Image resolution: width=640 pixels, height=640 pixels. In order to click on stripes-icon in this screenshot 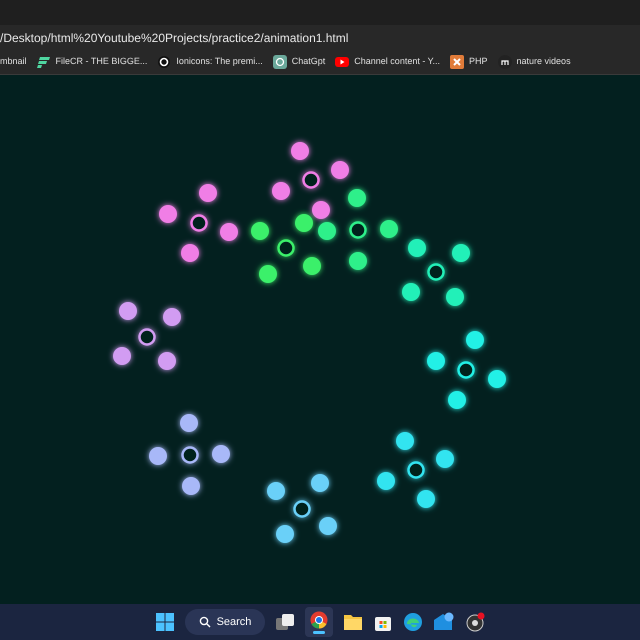, I will do `click(43, 62)`.